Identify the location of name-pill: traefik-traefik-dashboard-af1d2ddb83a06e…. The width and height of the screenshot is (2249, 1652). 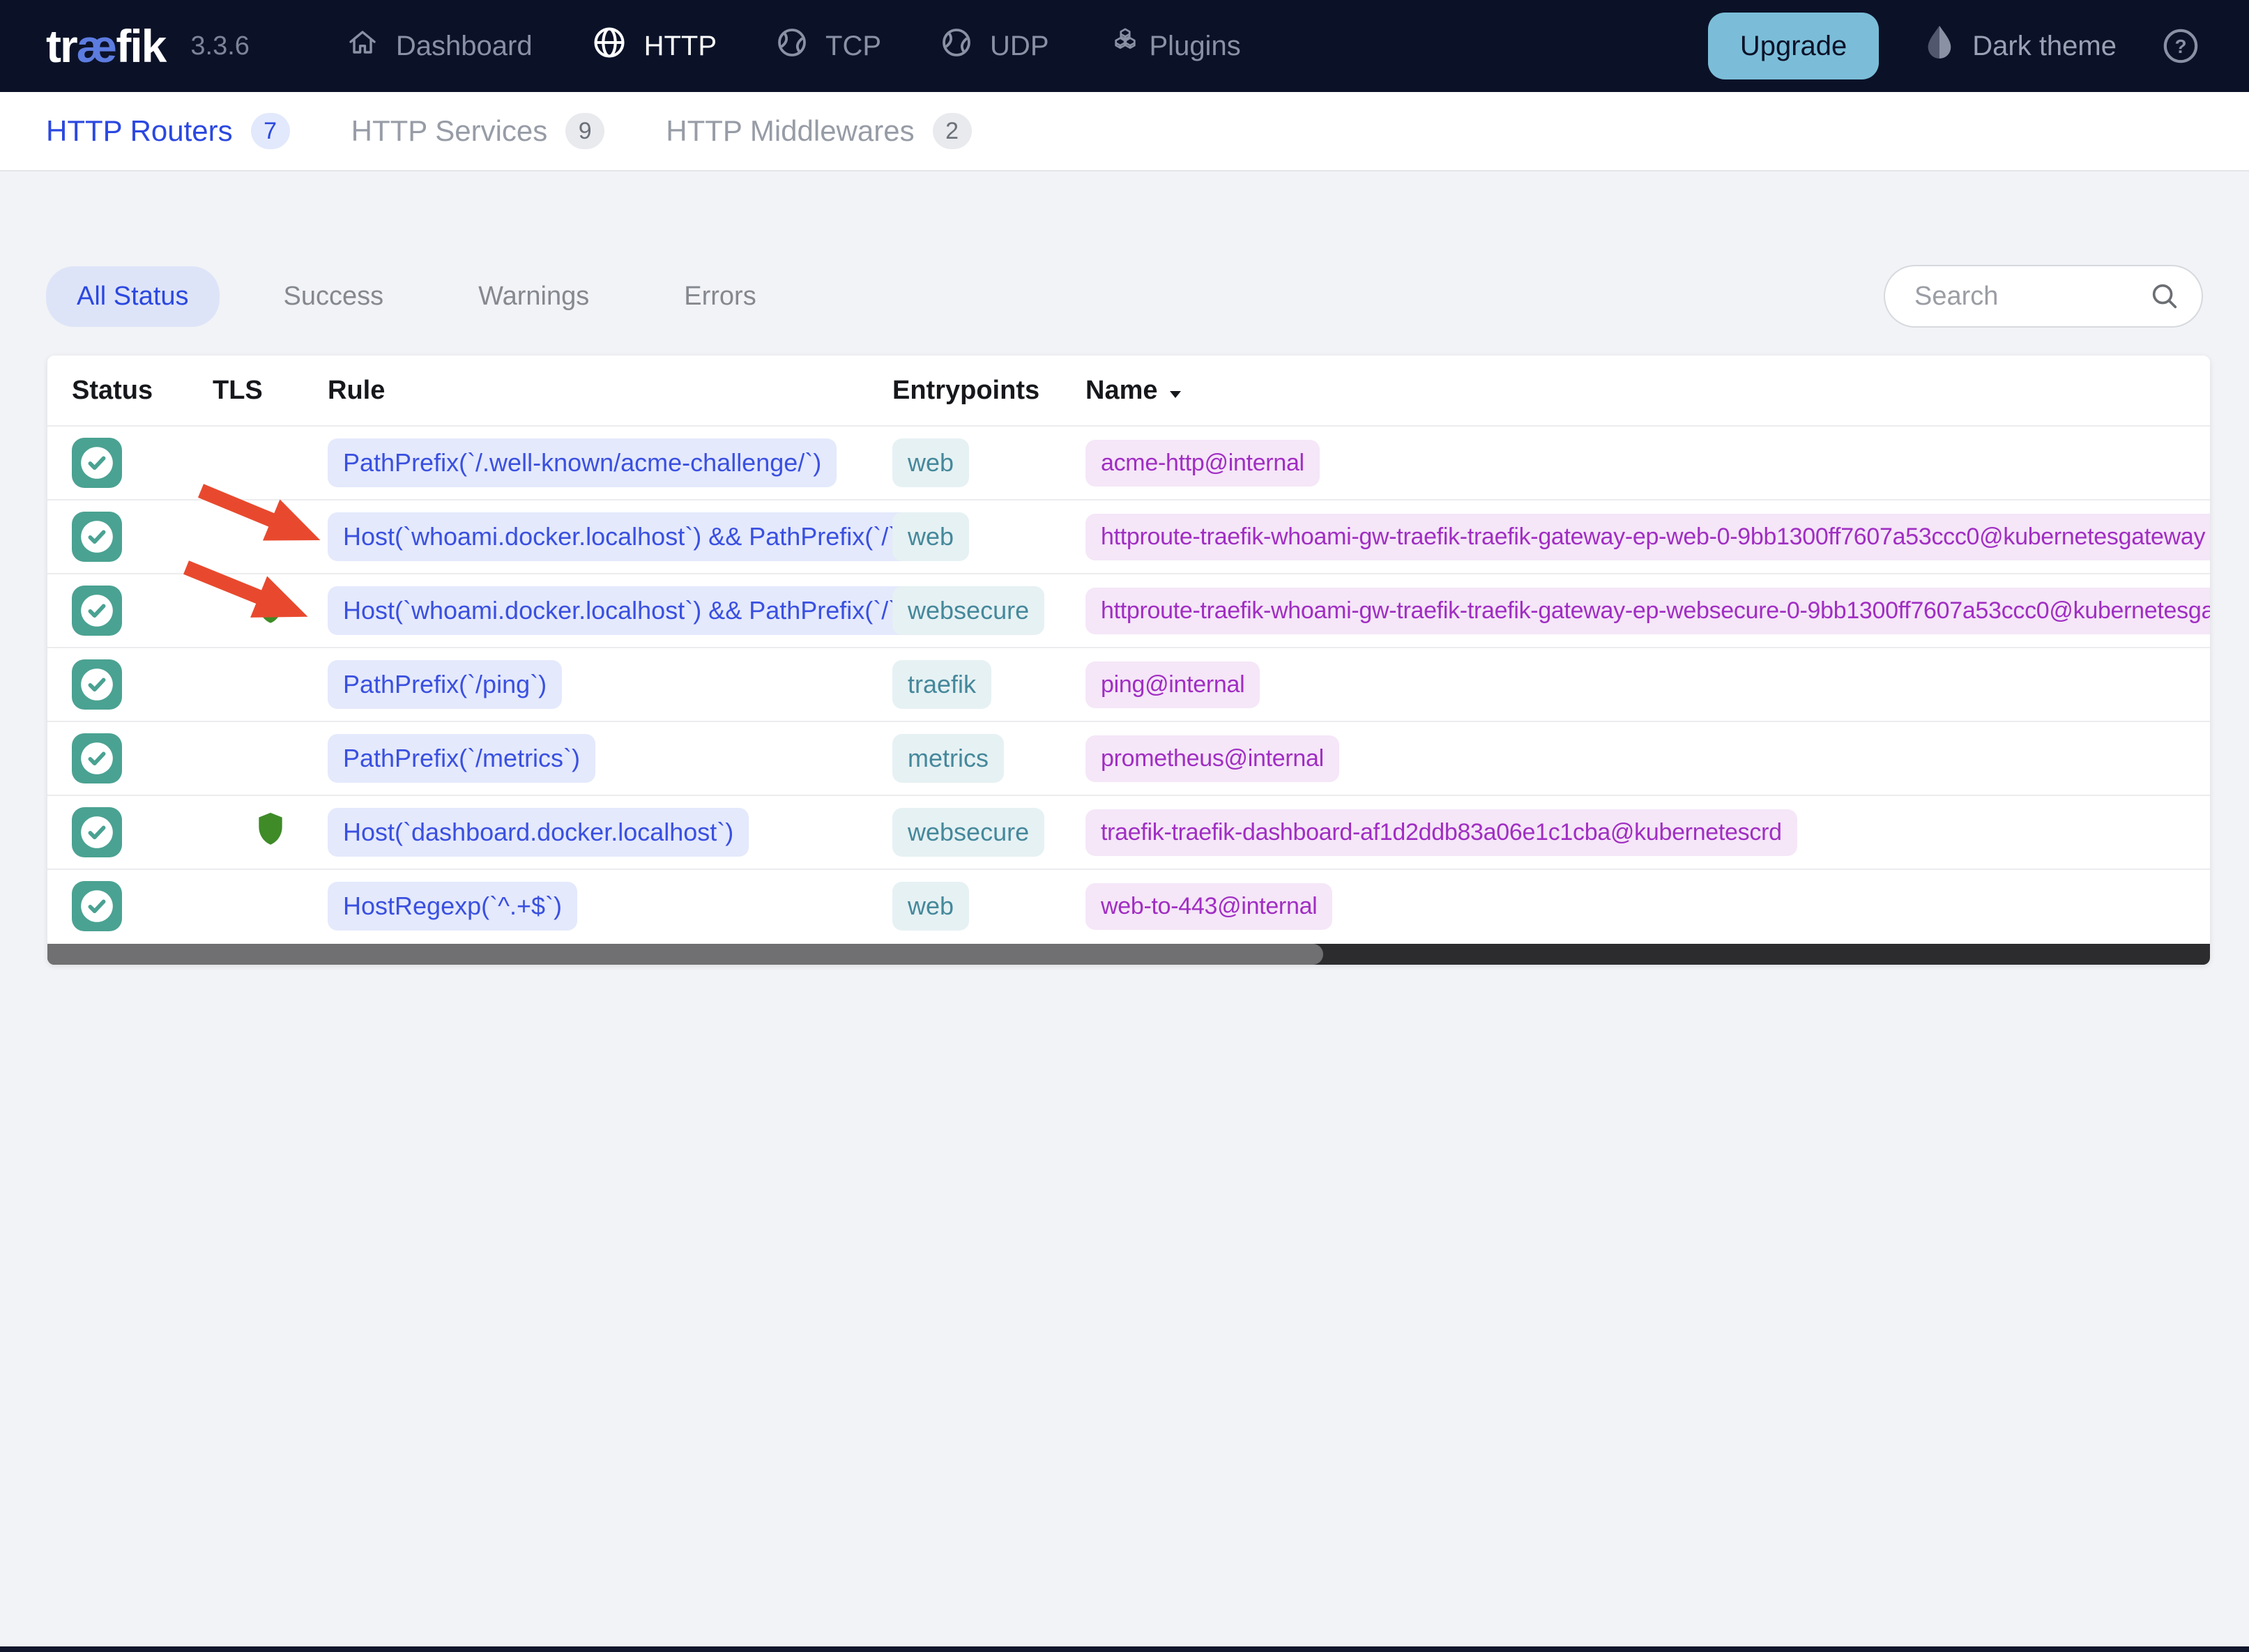
(1441, 832).